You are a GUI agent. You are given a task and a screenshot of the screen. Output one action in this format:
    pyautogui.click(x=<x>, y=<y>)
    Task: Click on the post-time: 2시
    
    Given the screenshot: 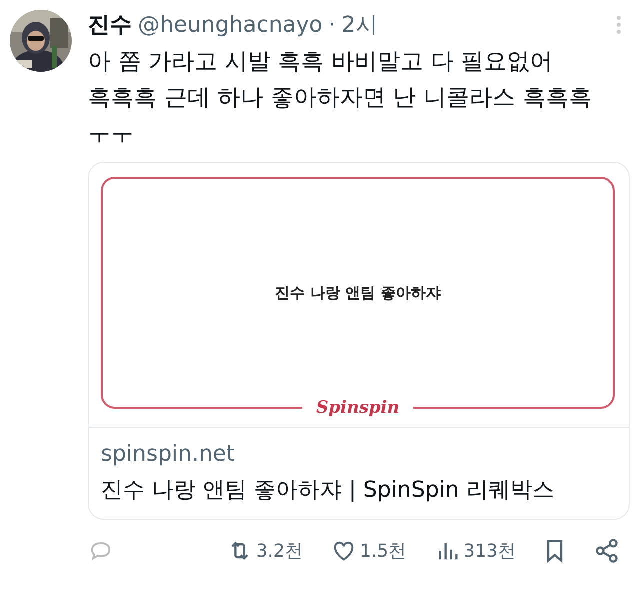 What is the action you would take?
    pyautogui.click(x=360, y=25)
    